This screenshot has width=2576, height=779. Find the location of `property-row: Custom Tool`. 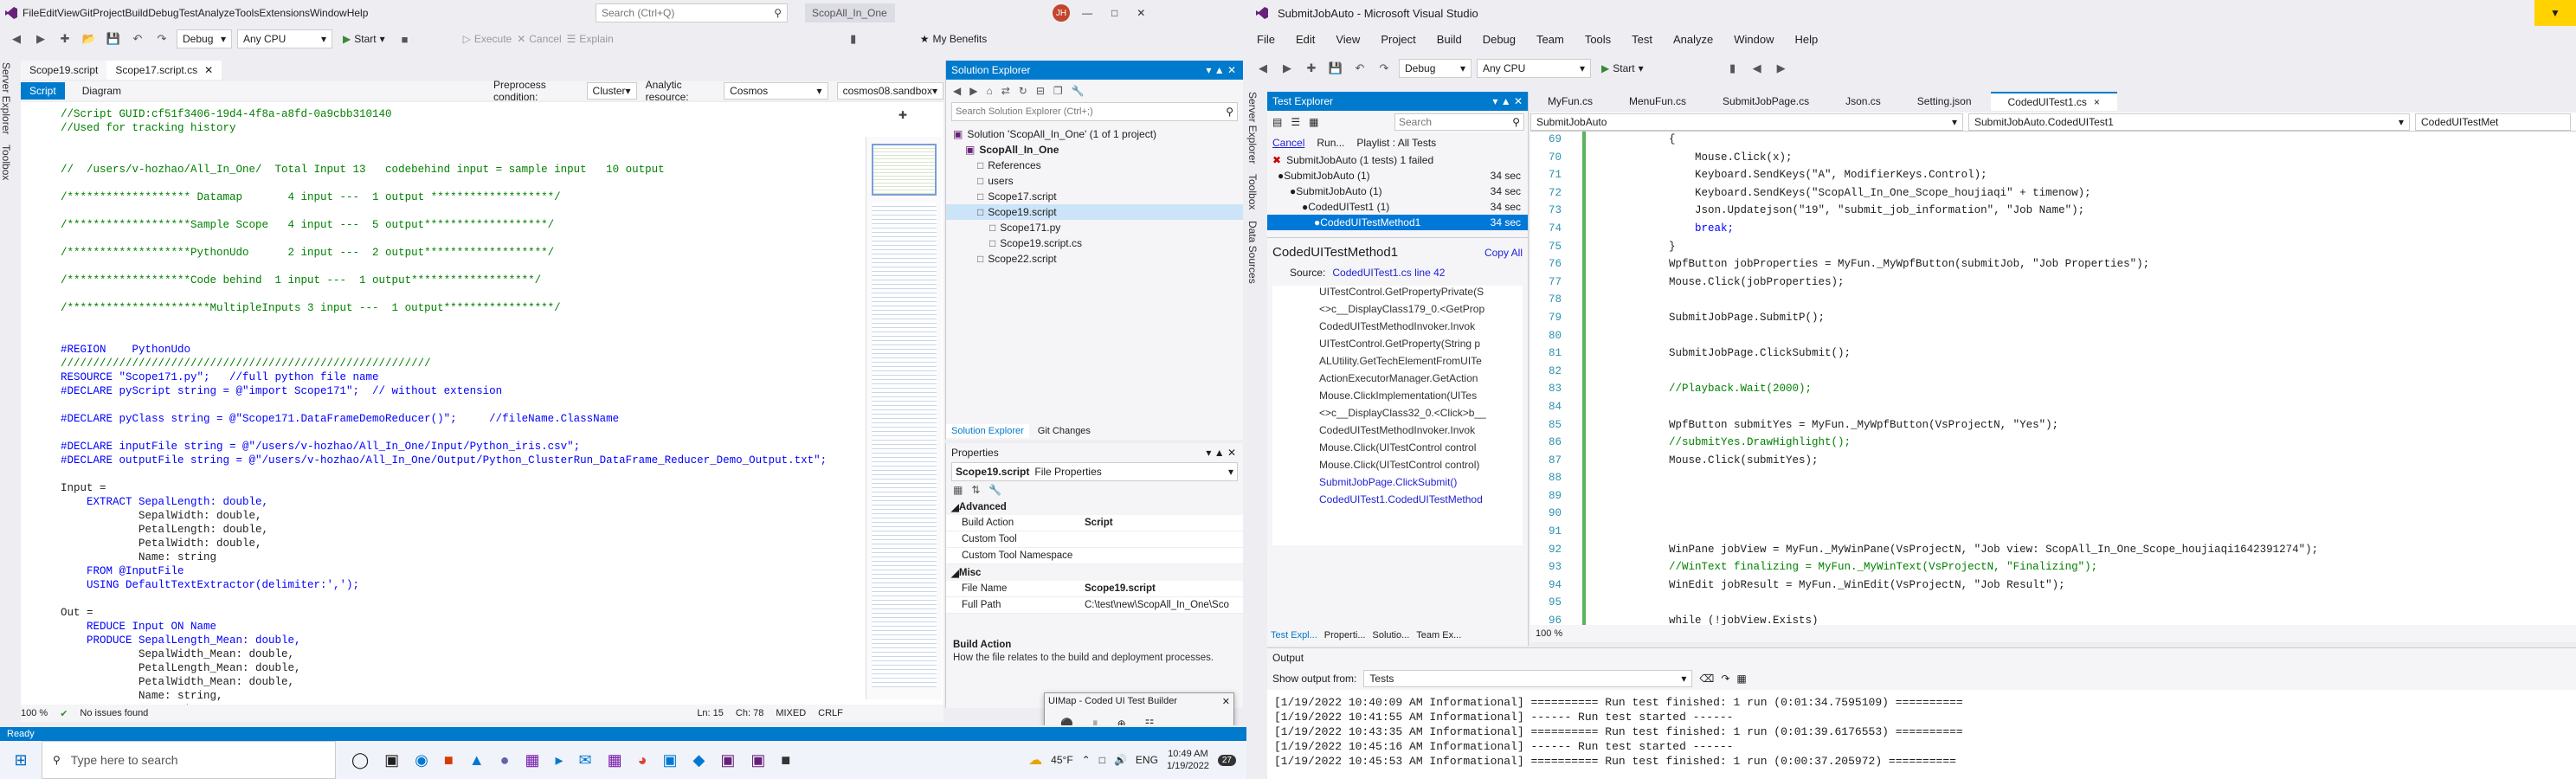

property-row: Custom Tool is located at coordinates (1094, 539).